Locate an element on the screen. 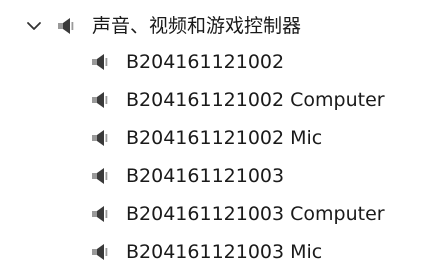  tree-item-device: B204161121003 is located at coordinates (186, 176).